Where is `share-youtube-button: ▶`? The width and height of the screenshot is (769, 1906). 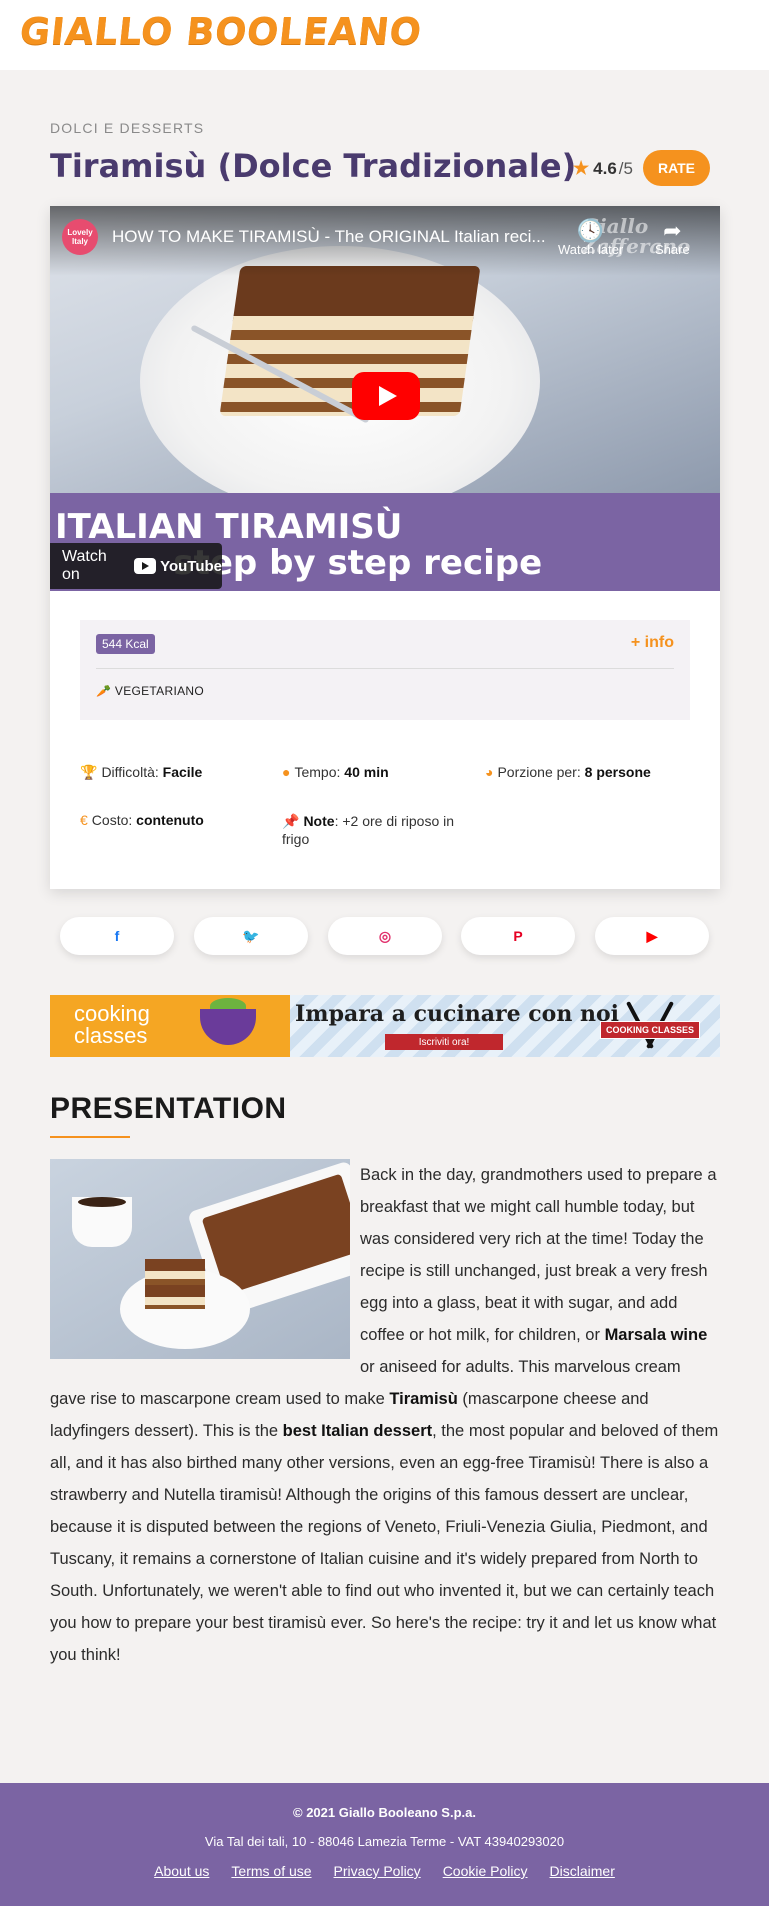
share-youtube-button: ▶ is located at coordinates (652, 936).